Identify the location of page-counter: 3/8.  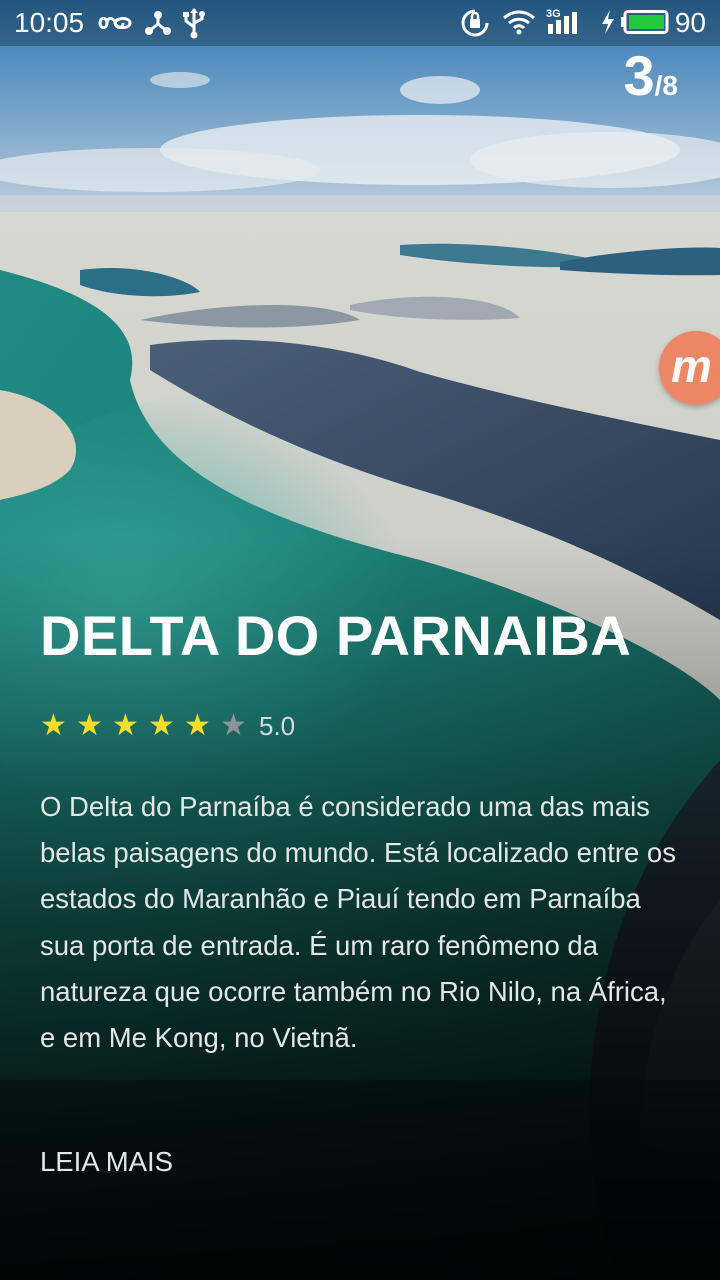
(650, 76).